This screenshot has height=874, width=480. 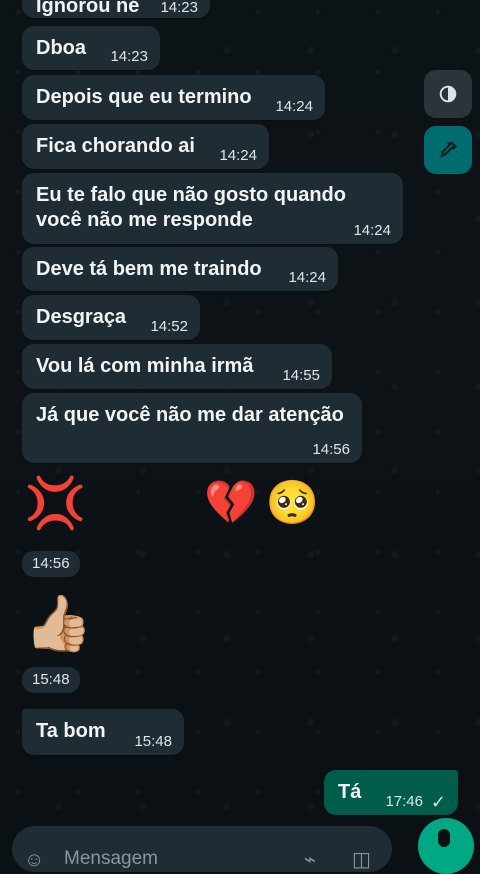 I want to click on message-text-8: Vou lá com minha irmã, so click(x=145, y=366).